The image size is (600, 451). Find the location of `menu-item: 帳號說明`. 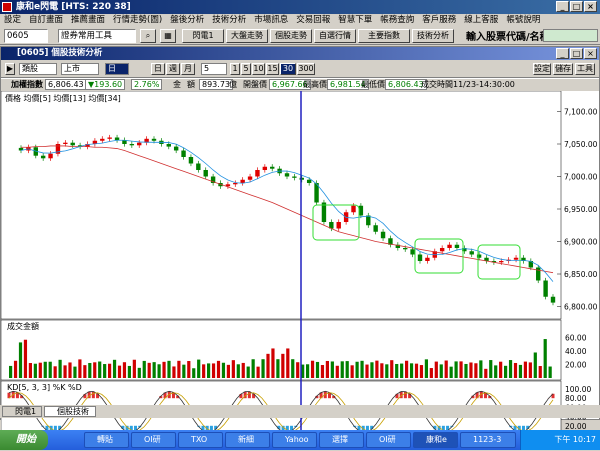

menu-item: 帳號說明 is located at coordinates (523, 20).